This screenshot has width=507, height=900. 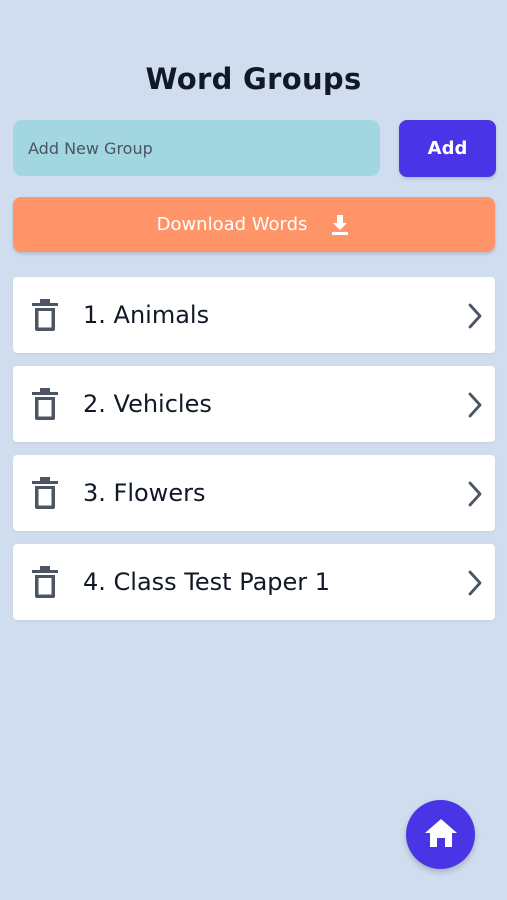 What do you see at coordinates (254, 493) in the screenshot?
I see `group-item-flowers: 3. Flowers` at bounding box center [254, 493].